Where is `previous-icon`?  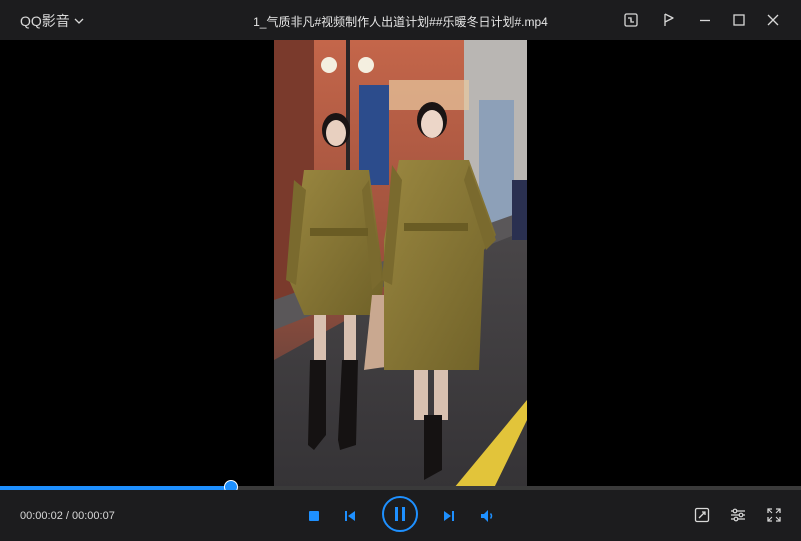 previous-icon is located at coordinates (350, 516).